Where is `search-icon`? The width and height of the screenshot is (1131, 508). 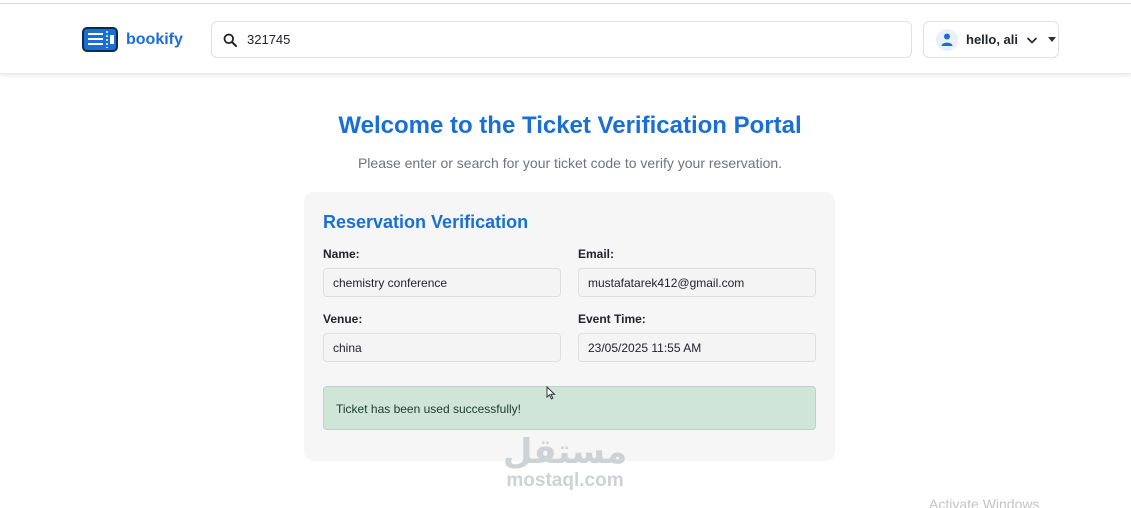 search-icon is located at coordinates (230, 40).